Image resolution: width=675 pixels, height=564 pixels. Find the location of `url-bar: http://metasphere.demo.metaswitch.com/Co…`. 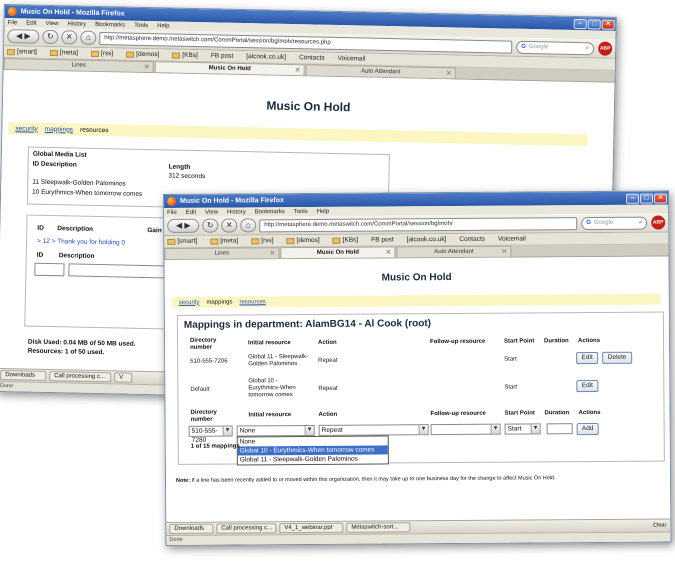

url-bar: http://metasphere.demo.metaswitch.com/Co… is located at coordinates (418, 224).